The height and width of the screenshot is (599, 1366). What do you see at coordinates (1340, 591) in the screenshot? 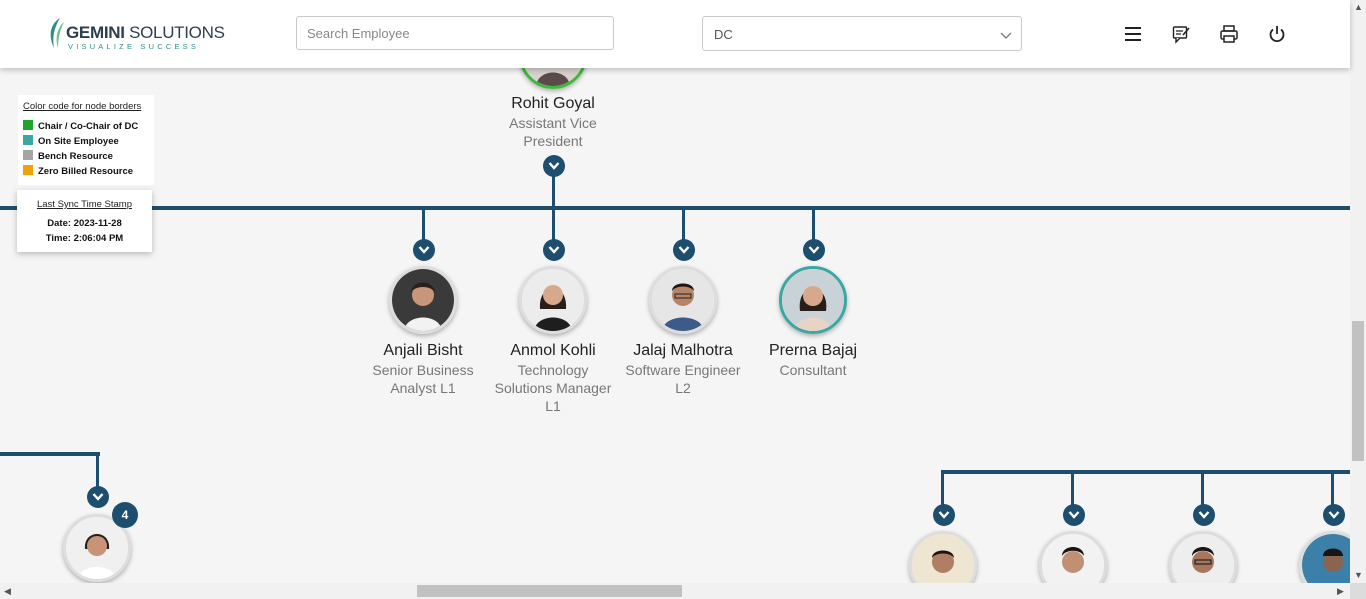
I see `scroll-right-arrow-icon: ▶` at bounding box center [1340, 591].